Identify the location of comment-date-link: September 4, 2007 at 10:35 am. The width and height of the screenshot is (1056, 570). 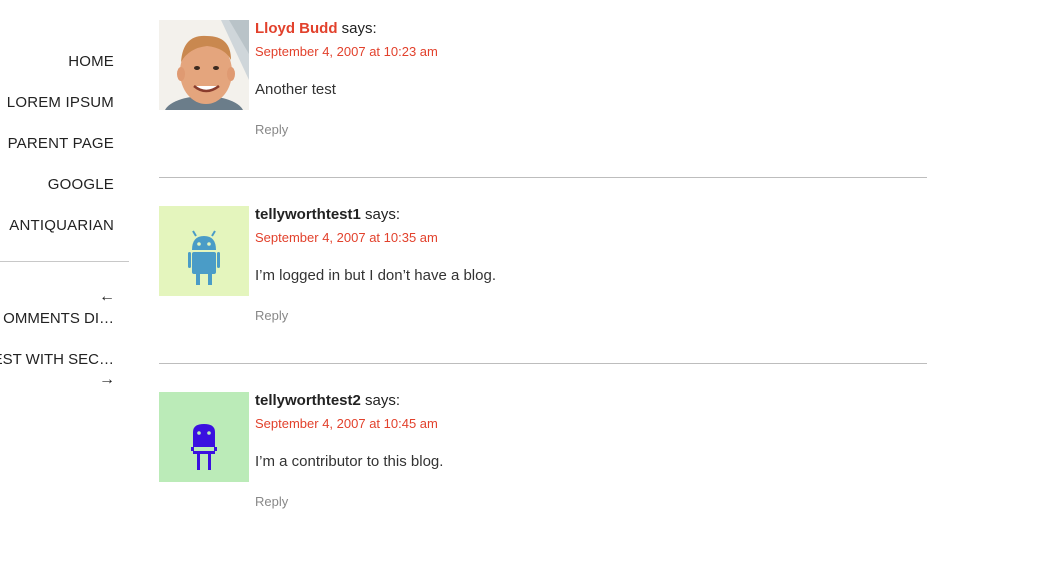
(585, 238).